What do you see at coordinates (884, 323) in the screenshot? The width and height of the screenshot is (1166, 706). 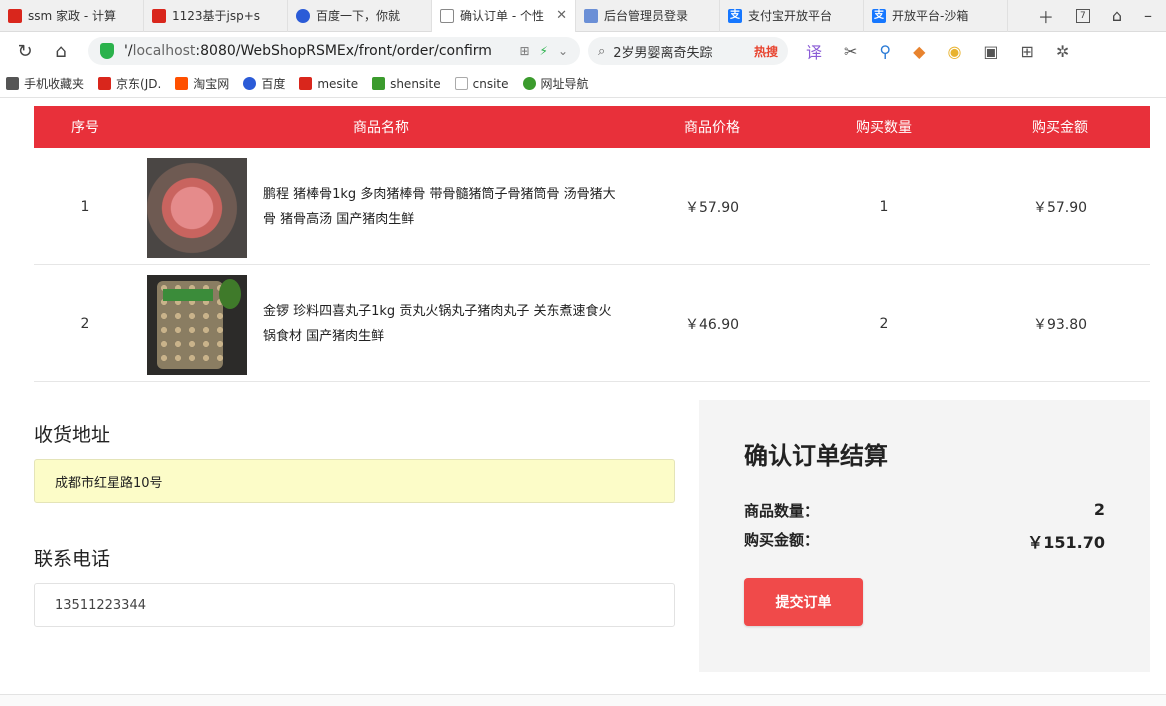 I see `product-quantity: 2` at bounding box center [884, 323].